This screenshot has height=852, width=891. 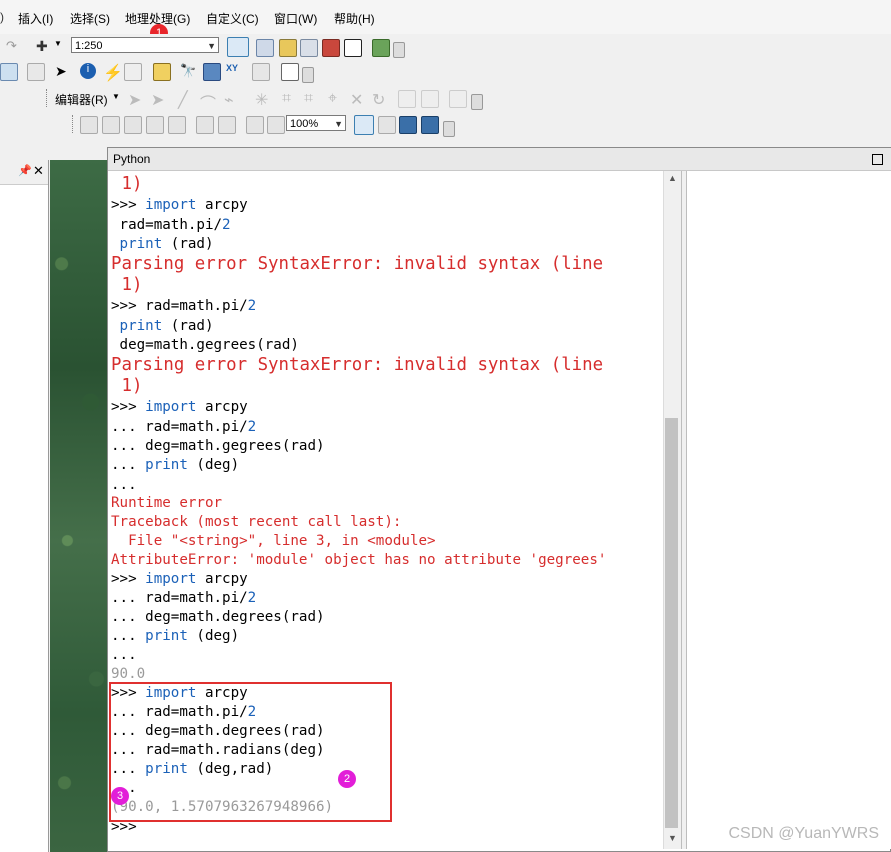 I want to click on create-features-icon, so click(x=458, y=99).